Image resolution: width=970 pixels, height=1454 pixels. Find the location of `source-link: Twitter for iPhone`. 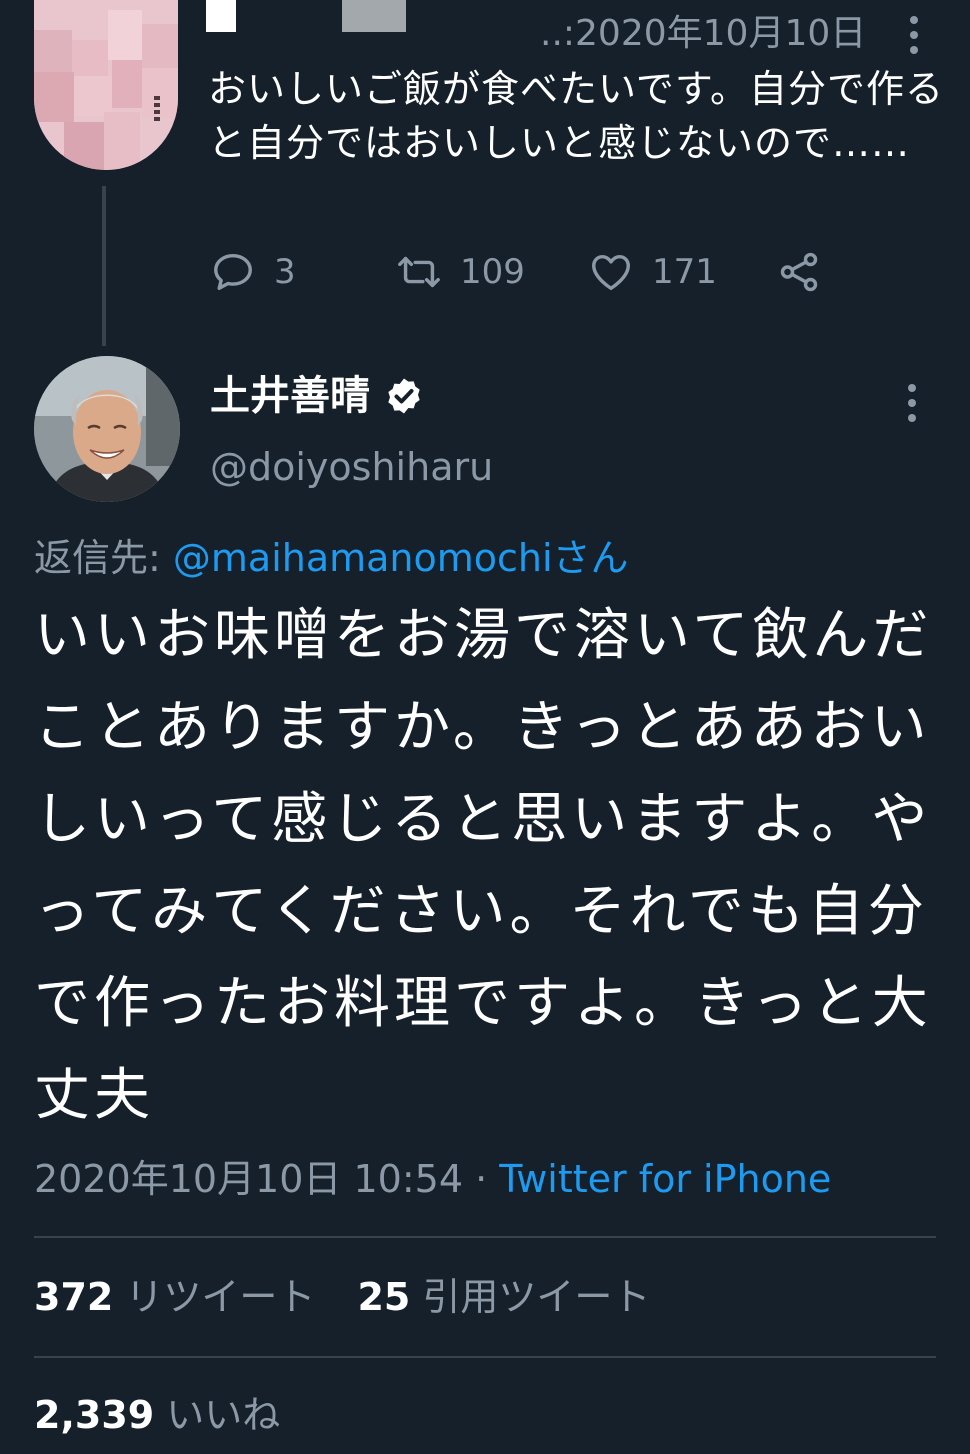

source-link: Twitter for iPhone is located at coordinates (665, 1179).